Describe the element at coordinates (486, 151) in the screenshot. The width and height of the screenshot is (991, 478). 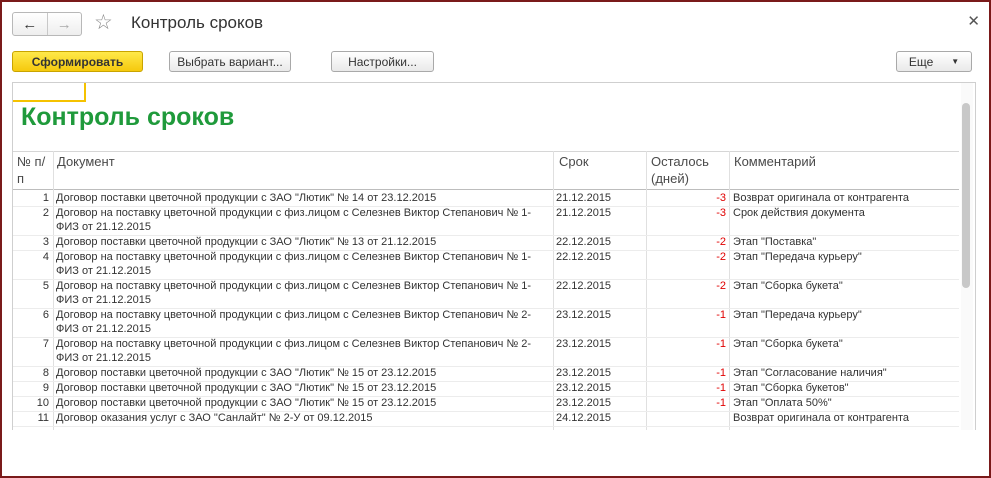
I see `header-top-border` at that location.